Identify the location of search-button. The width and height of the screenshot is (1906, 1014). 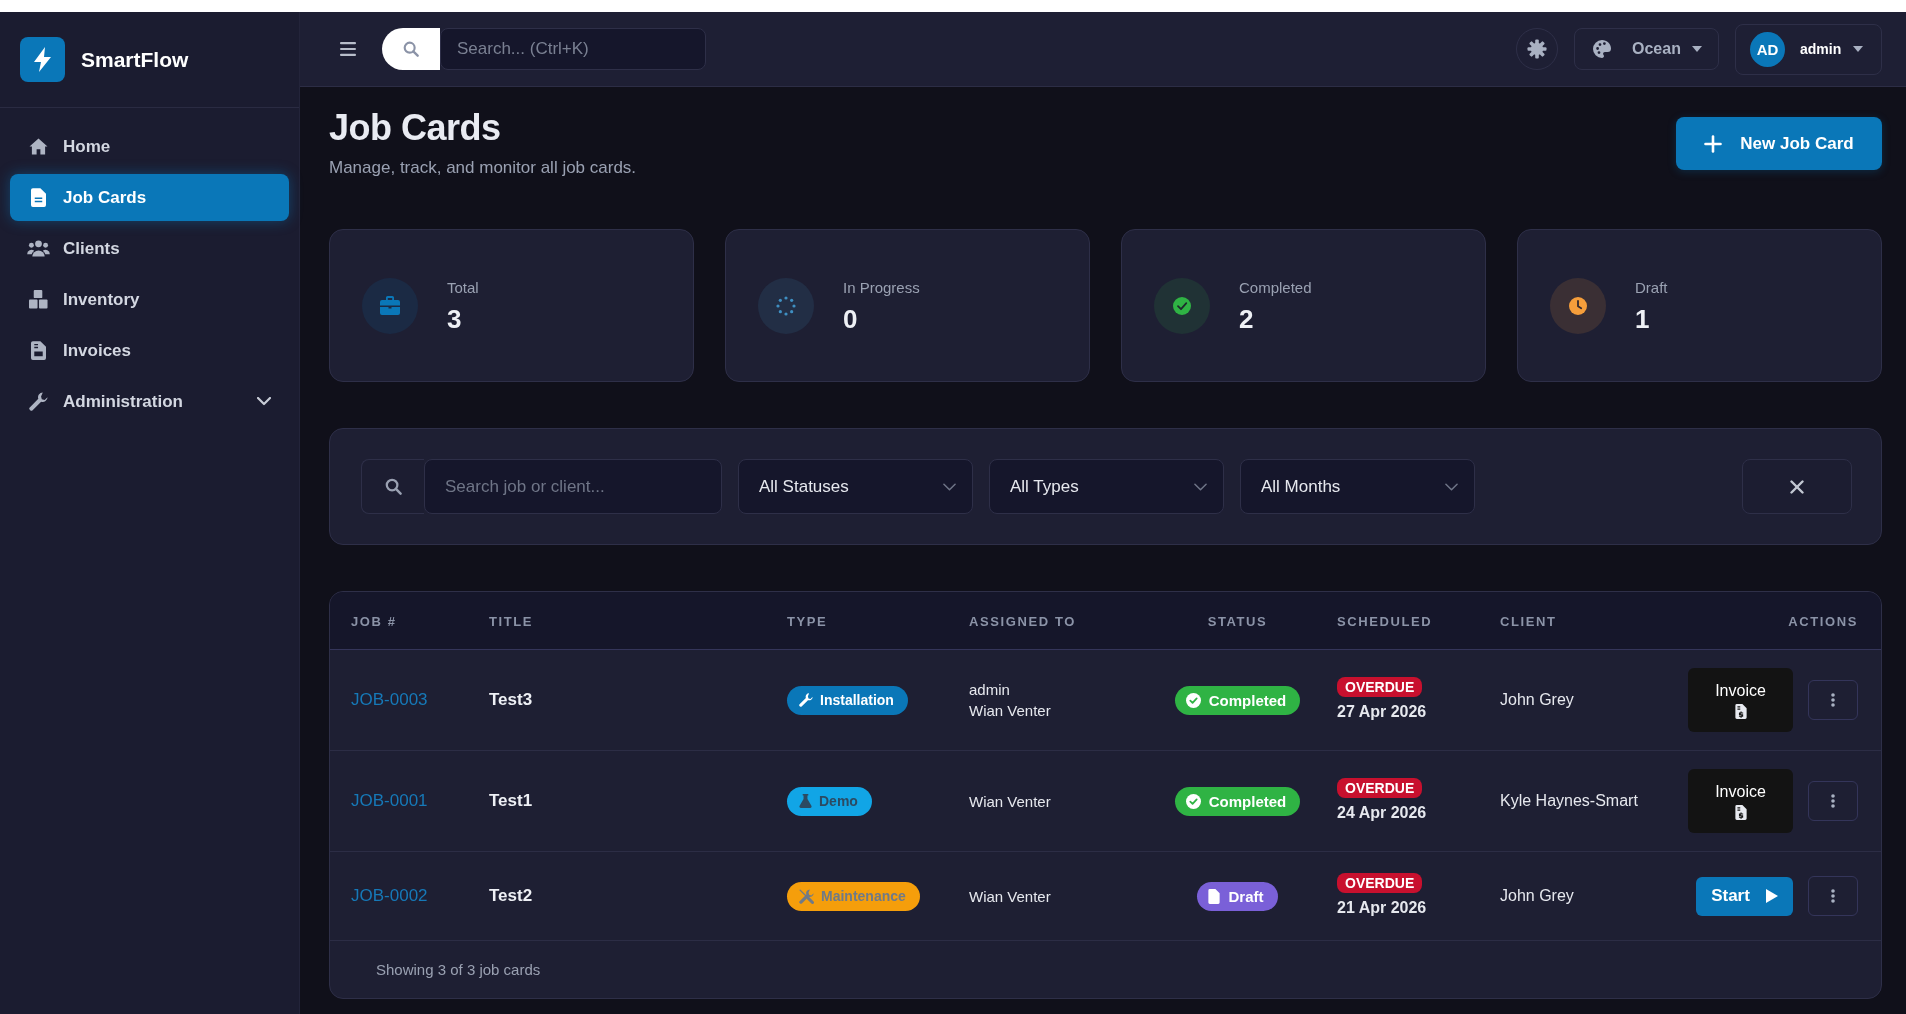
(411, 49).